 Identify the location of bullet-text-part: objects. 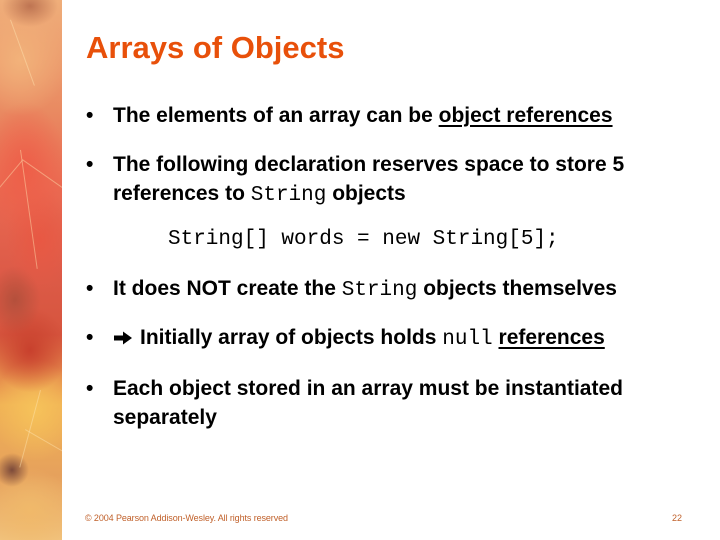
(366, 193).